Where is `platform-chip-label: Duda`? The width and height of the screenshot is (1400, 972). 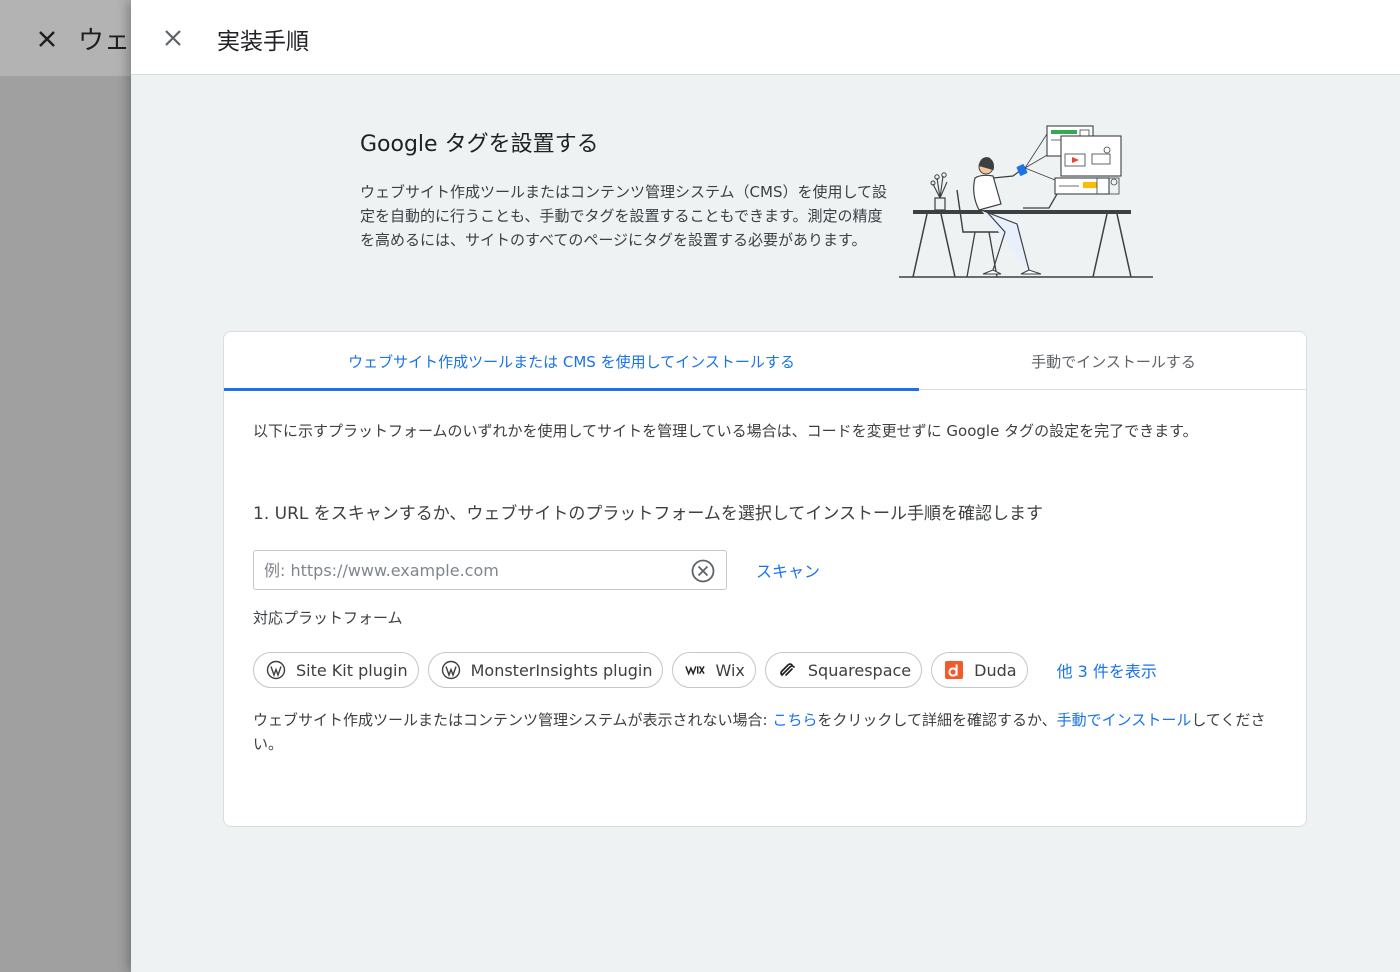
platform-chip-label: Duda is located at coordinates (995, 670).